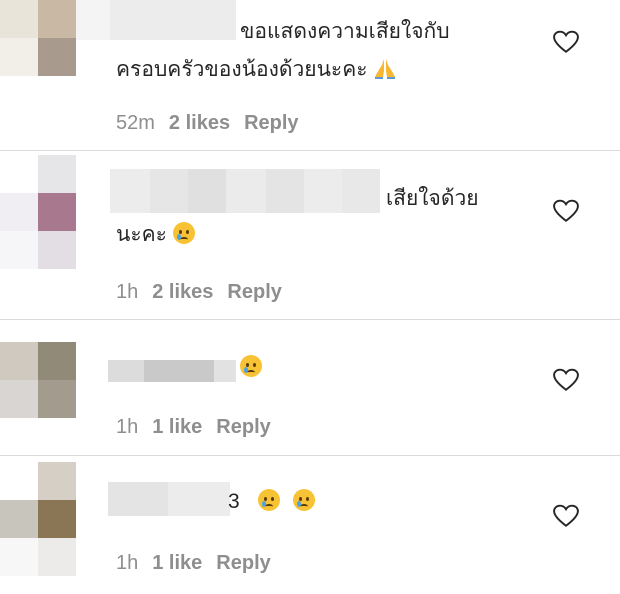 The width and height of the screenshot is (620, 594). Describe the element at coordinates (242, 69) in the screenshot. I see `comment-text-line-2: ครอบครัวของน้องด้วยนะคะ` at that location.